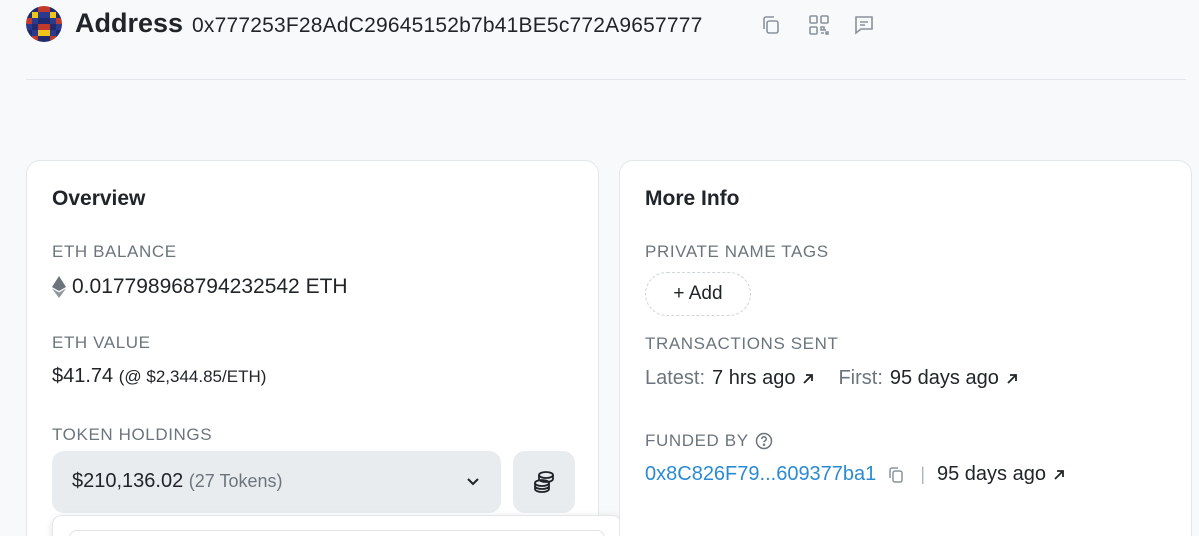 The image size is (1199, 536). Describe the element at coordinates (760, 474) in the screenshot. I see `funded-by-address-link: 0x8C826F79...609377ba1` at that location.